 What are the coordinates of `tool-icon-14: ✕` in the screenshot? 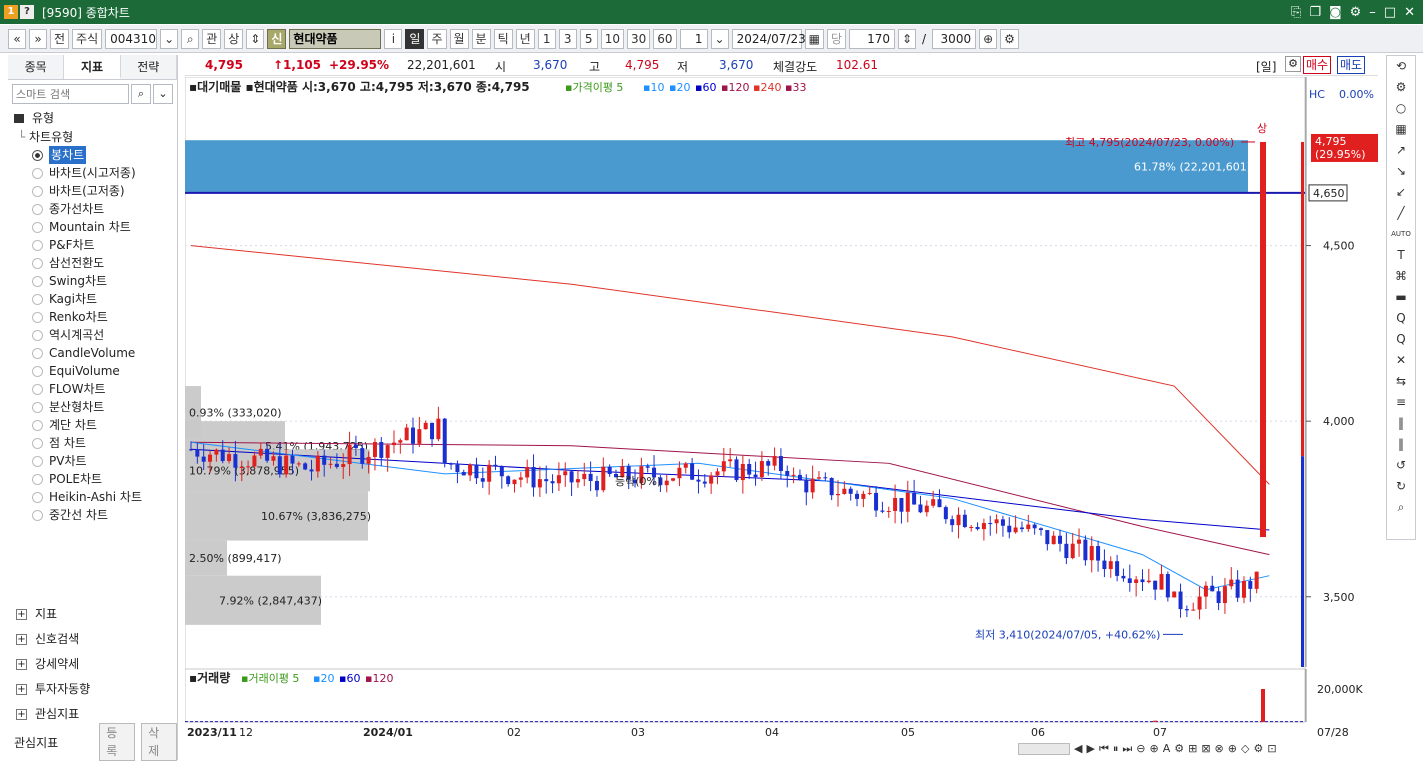 It's located at (1401, 360).